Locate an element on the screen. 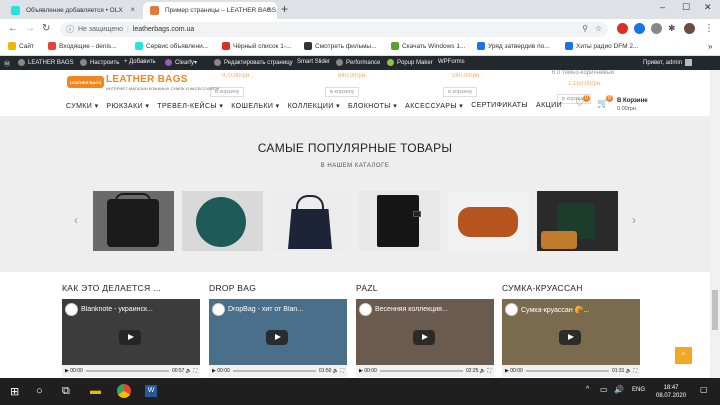 This screenshot has width=720, height=405. close-window-icon: ✕ is located at coordinates (708, 7).